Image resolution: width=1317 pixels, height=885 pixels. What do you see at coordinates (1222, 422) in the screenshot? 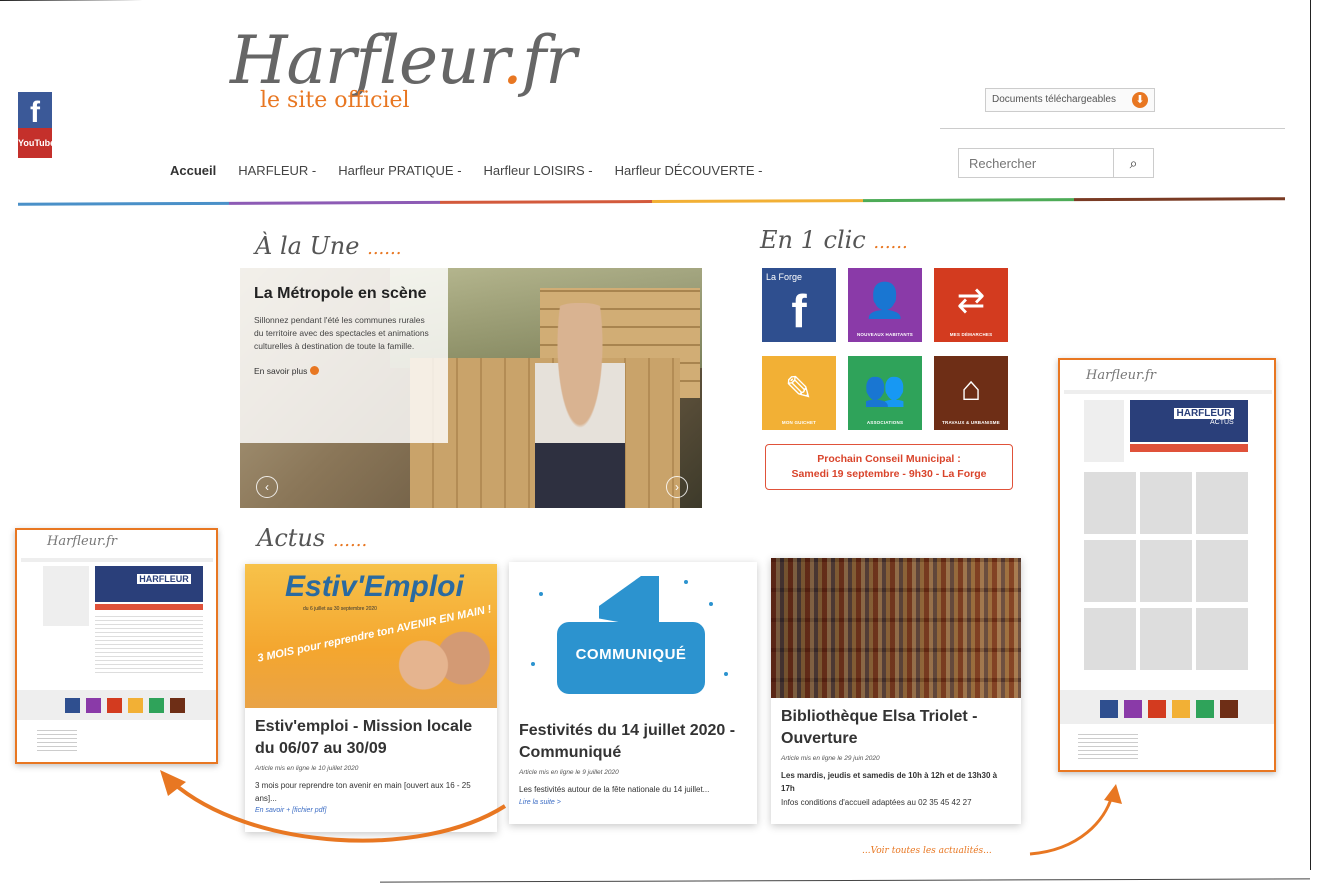
I see `thumb-banner-sub: ACTUS` at bounding box center [1222, 422].